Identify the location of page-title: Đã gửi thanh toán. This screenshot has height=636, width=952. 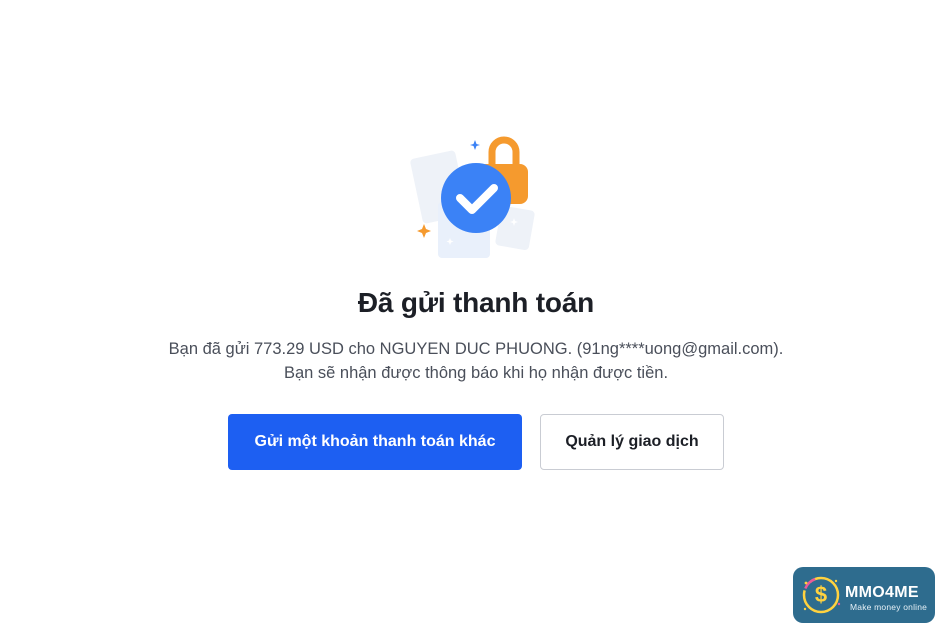
(476, 302).